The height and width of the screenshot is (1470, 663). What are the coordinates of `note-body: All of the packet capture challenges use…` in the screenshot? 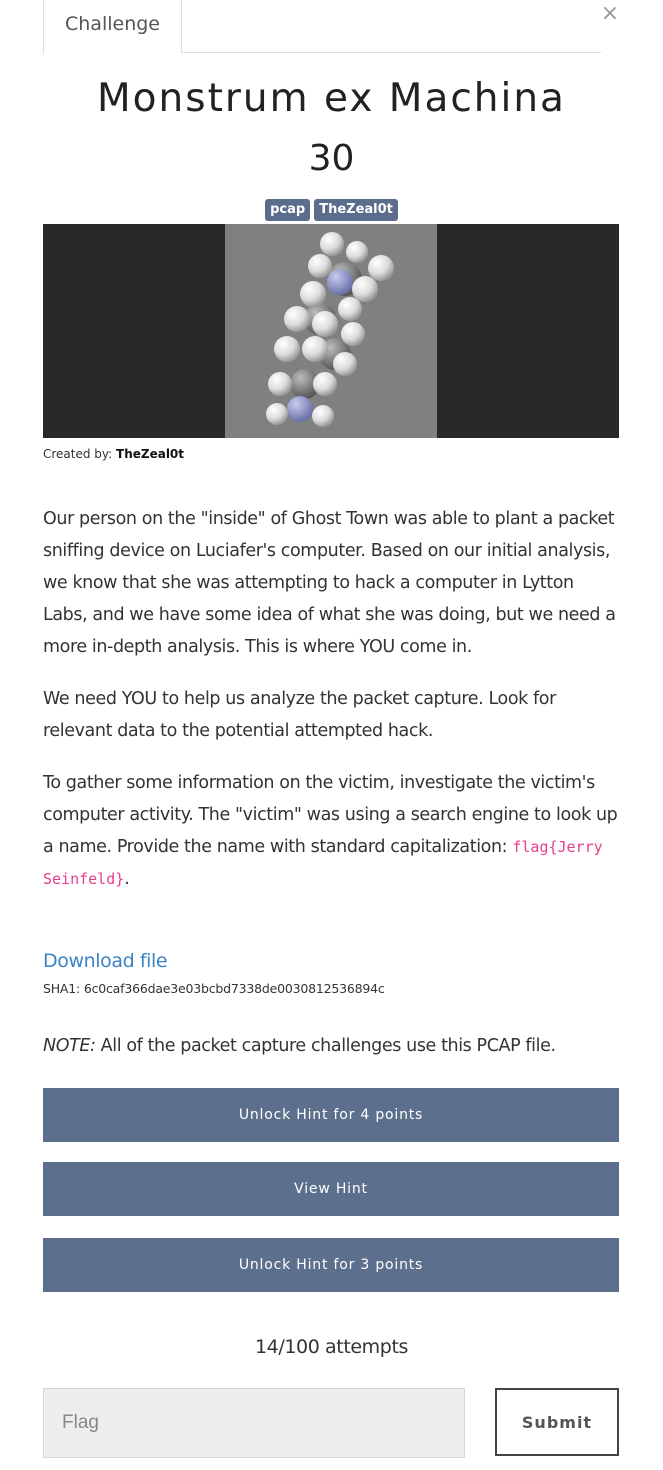 It's located at (325, 1046).